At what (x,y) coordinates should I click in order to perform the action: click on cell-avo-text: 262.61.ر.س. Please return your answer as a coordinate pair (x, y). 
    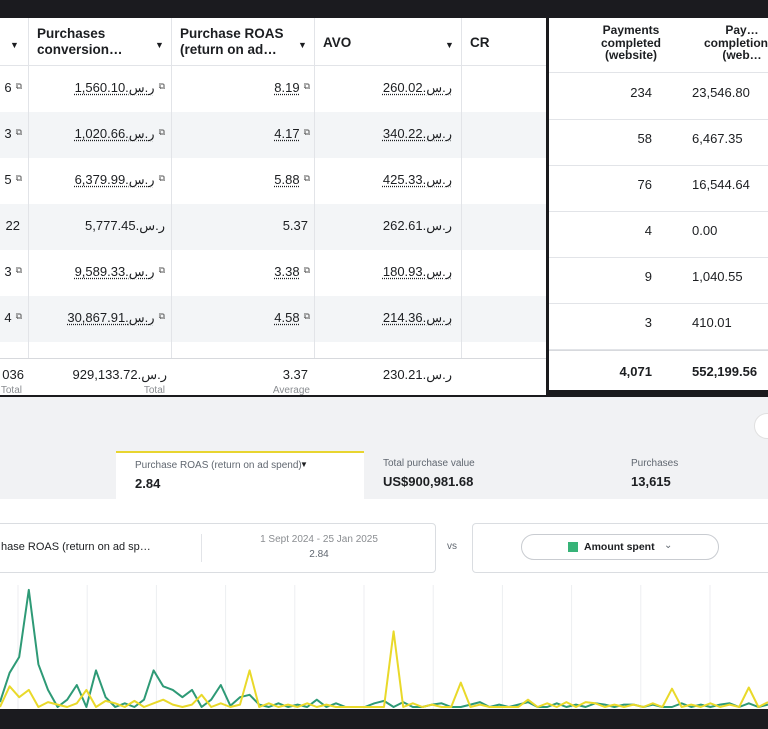
    Looking at the image, I should click on (417, 225).